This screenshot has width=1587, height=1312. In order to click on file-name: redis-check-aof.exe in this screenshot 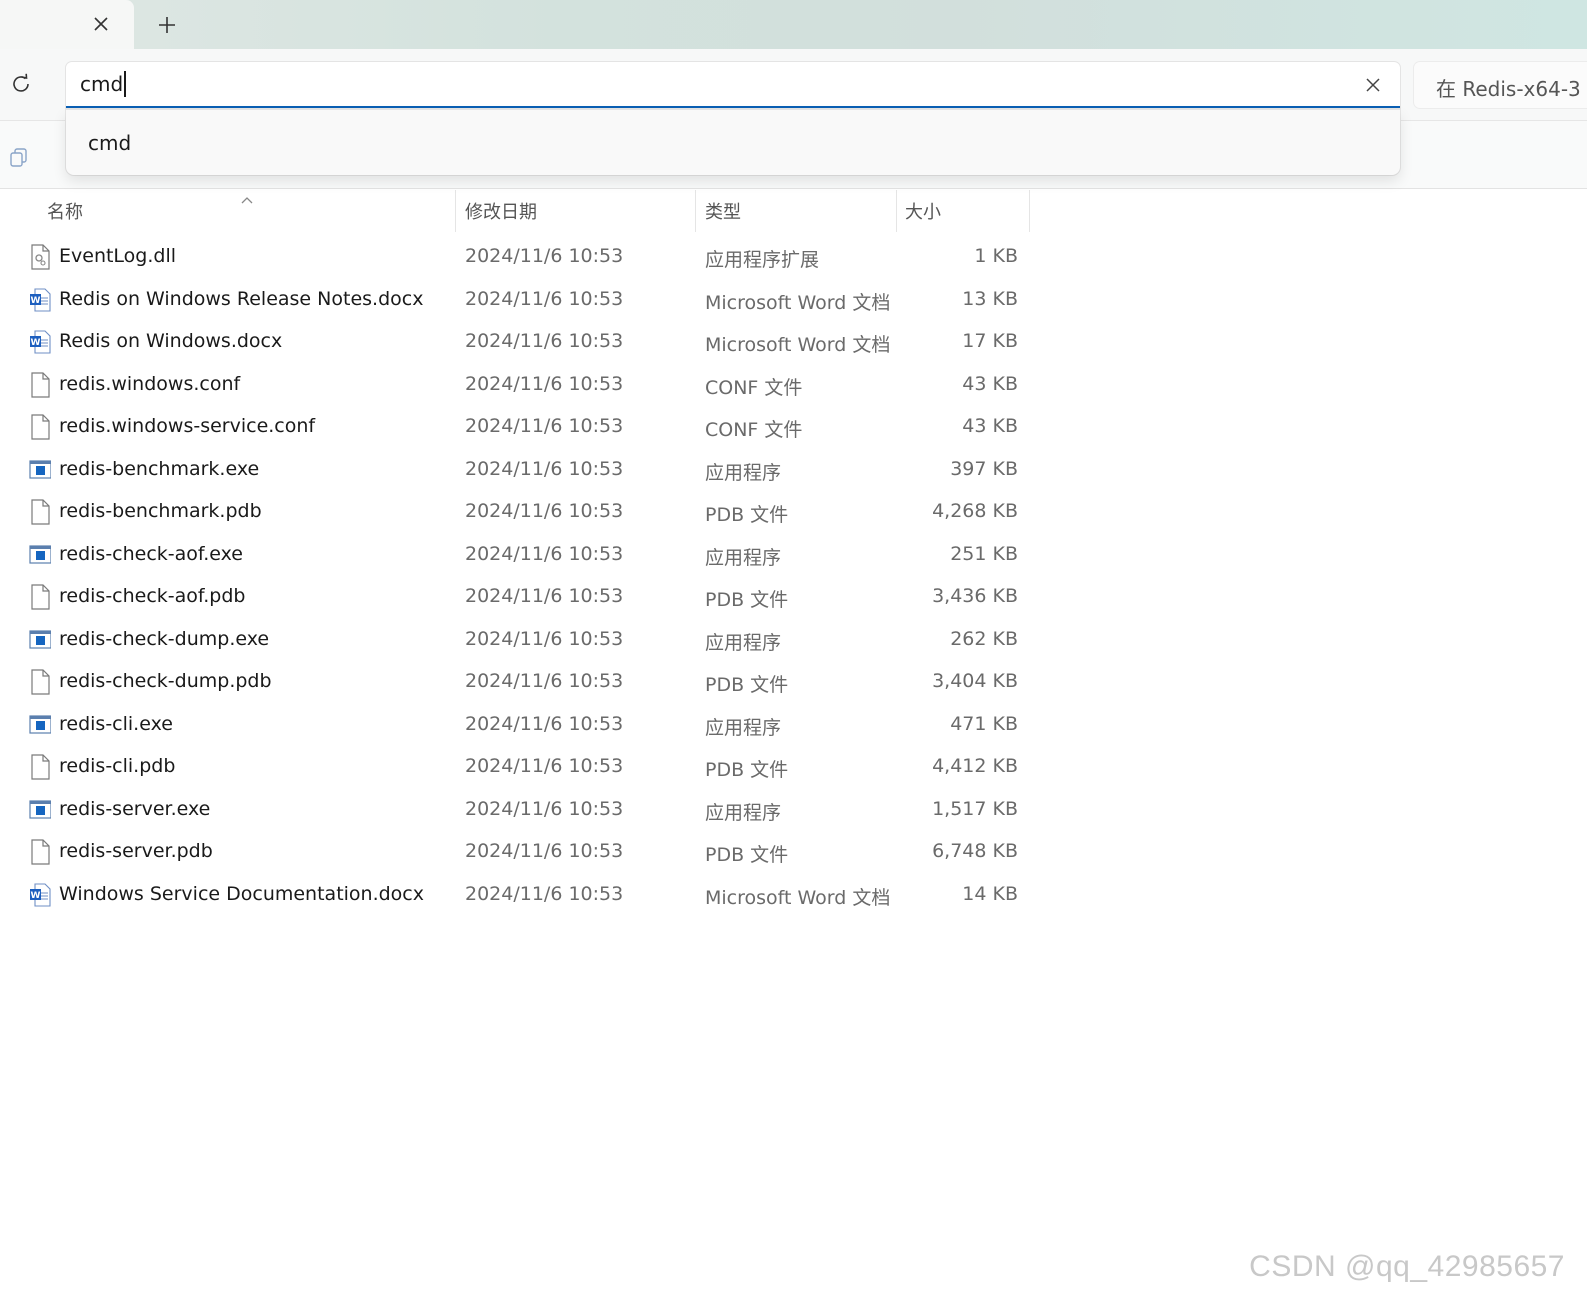, I will do `click(151, 553)`.